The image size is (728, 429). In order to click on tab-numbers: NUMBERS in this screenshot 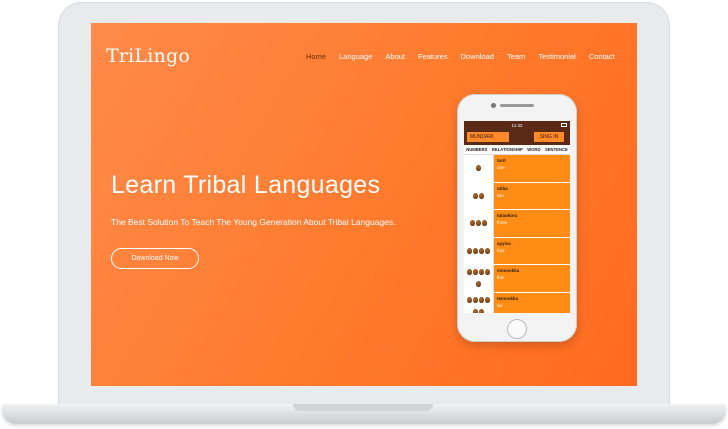, I will do `click(476, 149)`.